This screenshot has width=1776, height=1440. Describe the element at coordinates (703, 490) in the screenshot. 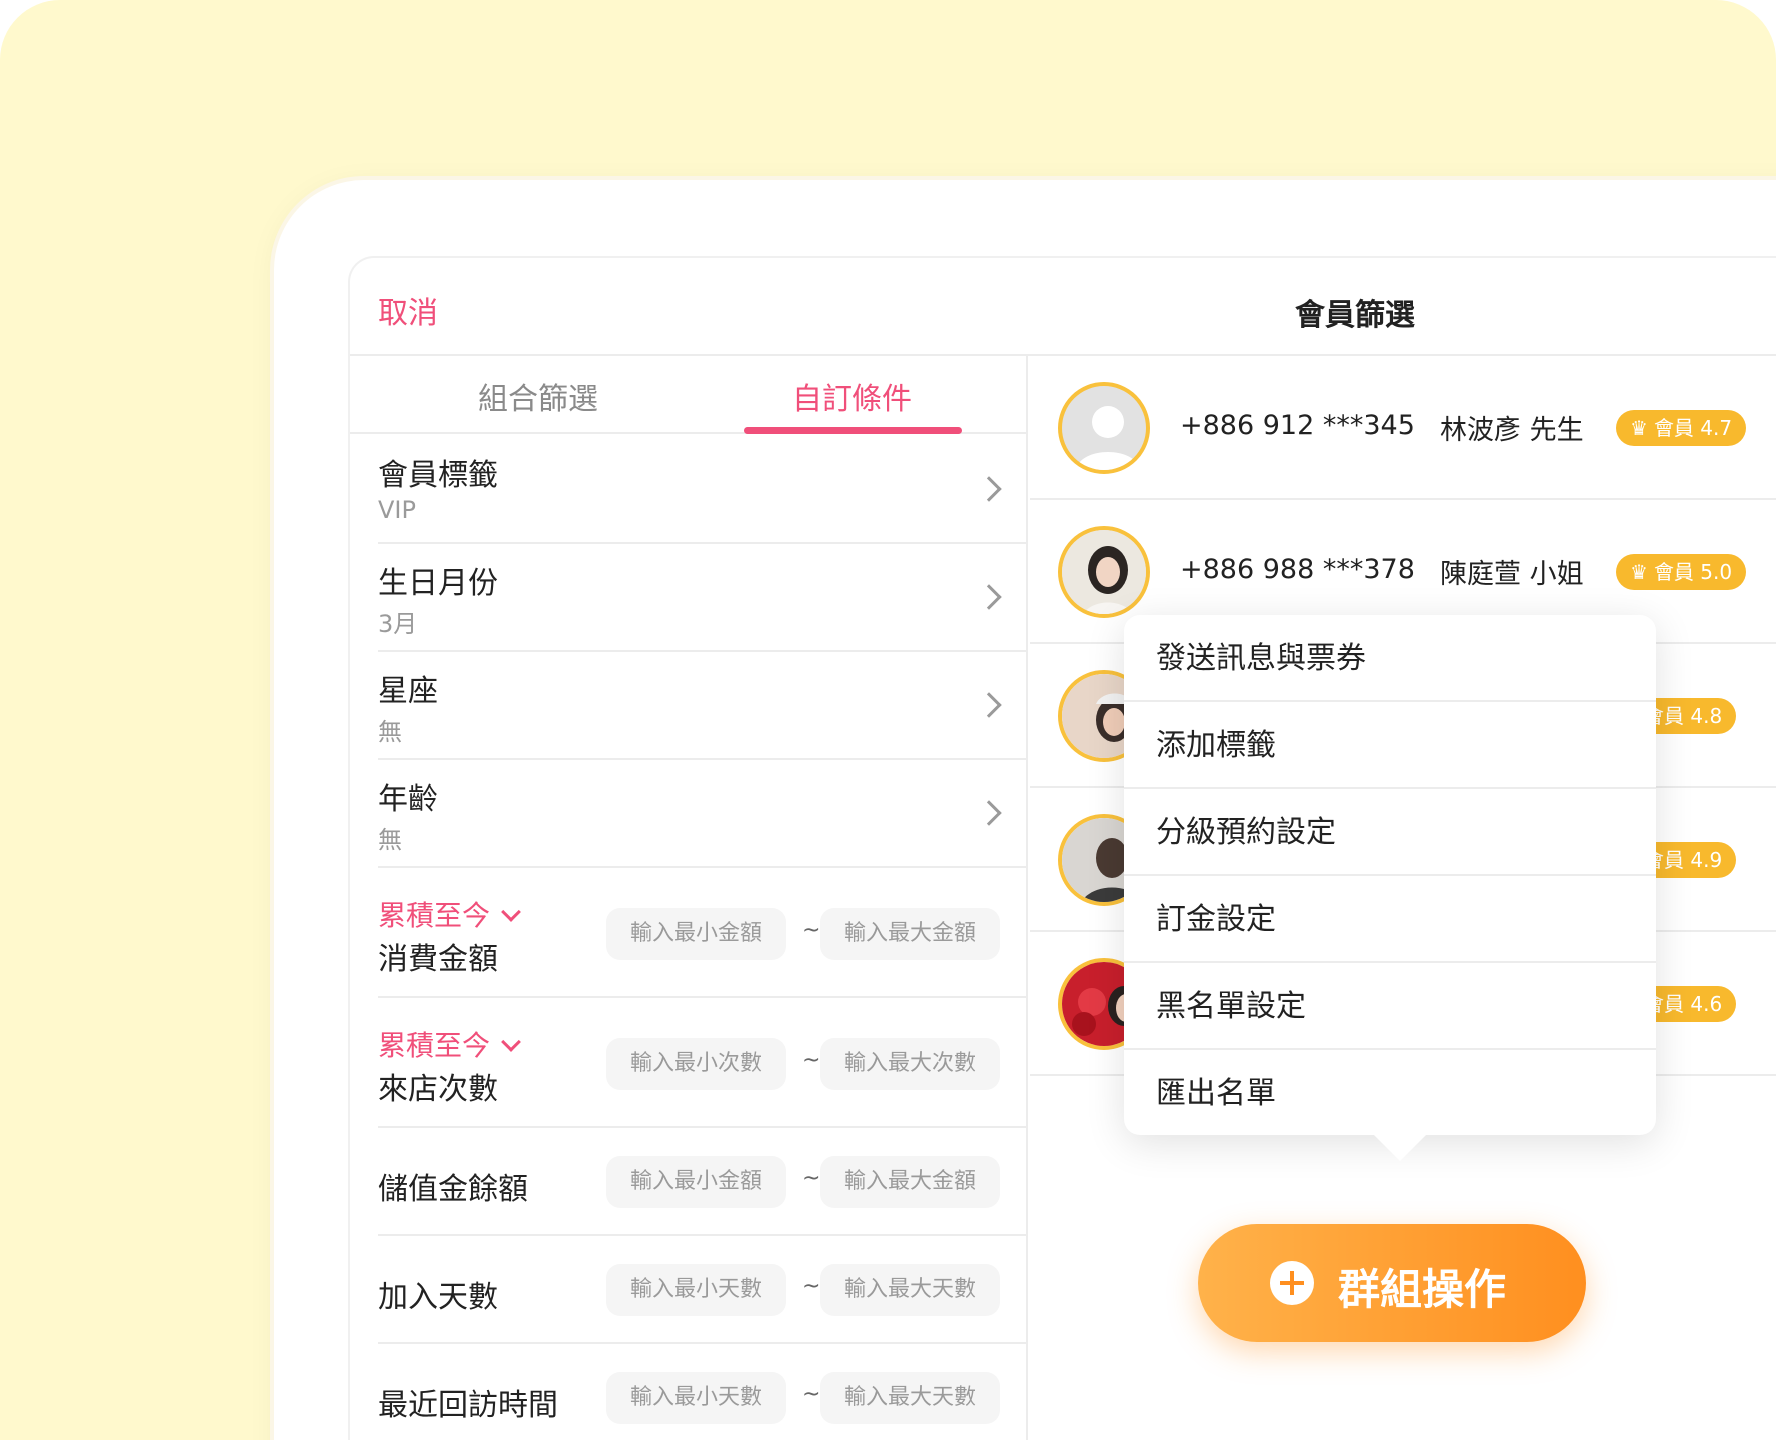

I see `filter-row-member-tag: 會員標籤 VIP` at that location.